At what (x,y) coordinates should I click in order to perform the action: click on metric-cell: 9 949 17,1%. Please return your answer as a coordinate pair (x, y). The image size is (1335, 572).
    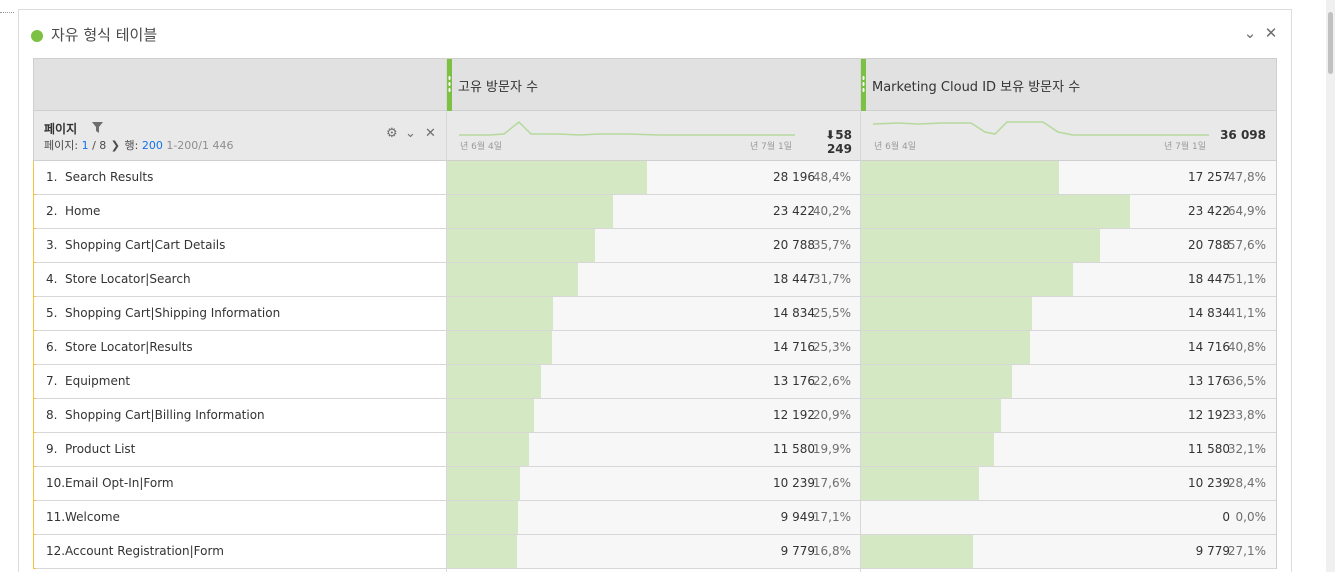
    Looking at the image, I should click on (654, 517).